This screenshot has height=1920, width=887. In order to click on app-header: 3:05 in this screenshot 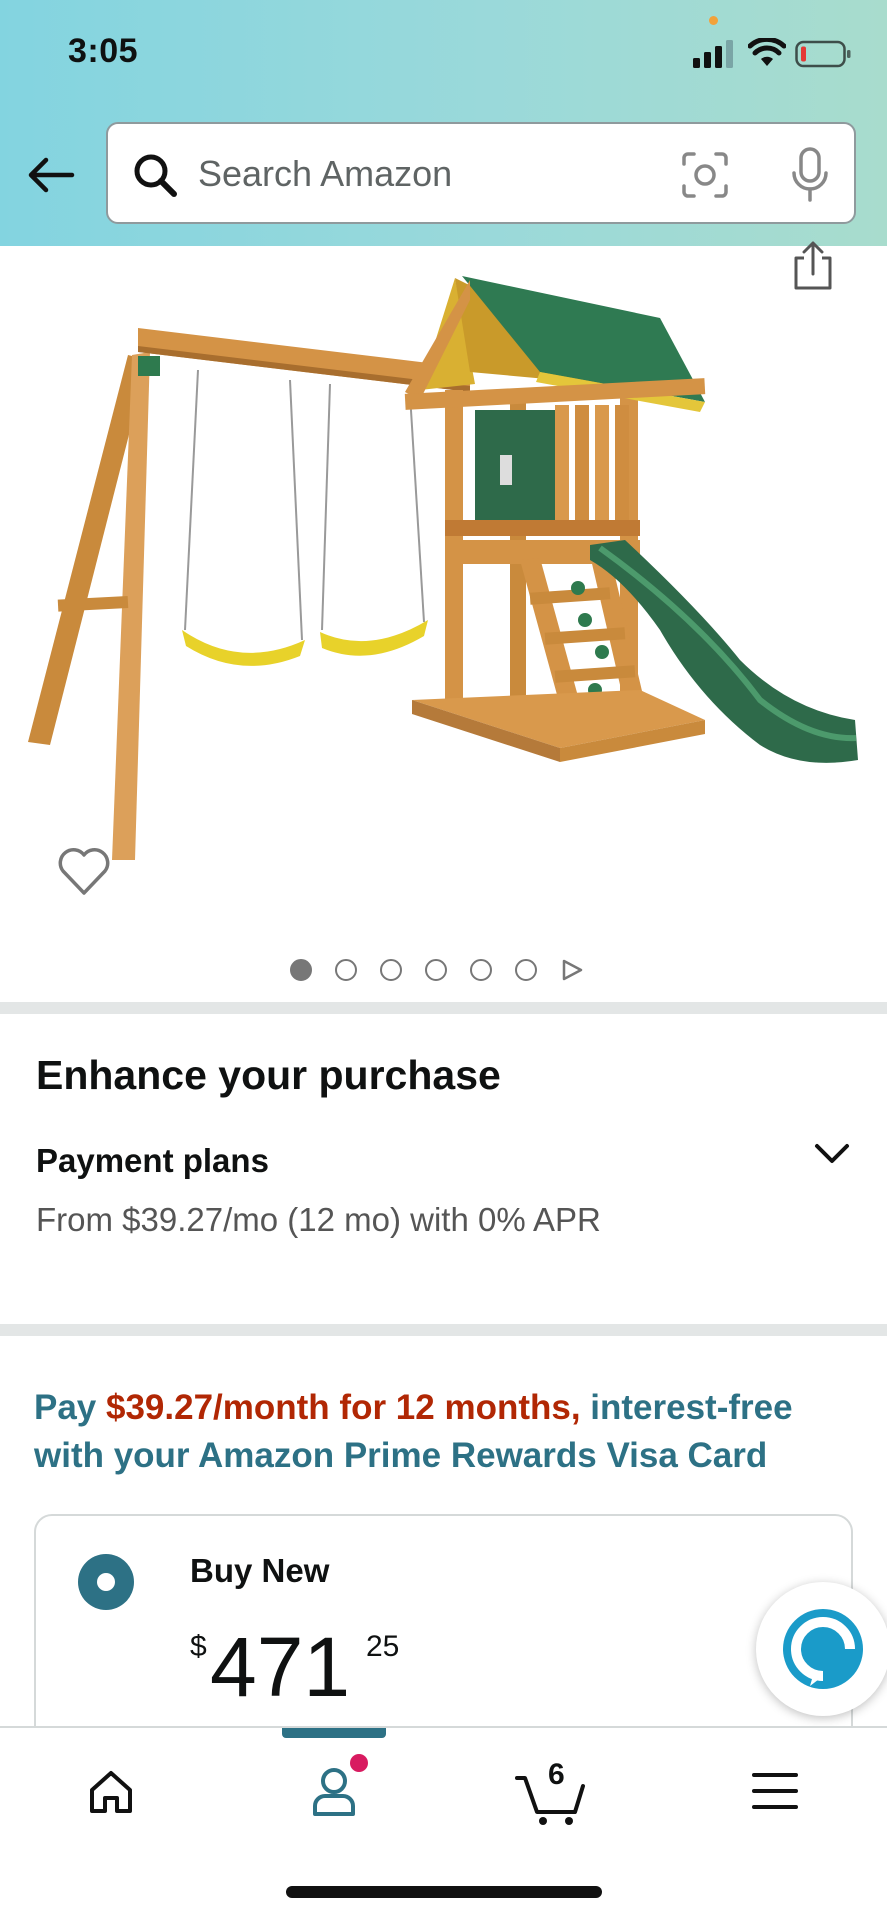, I will do `click(443, 123)`.